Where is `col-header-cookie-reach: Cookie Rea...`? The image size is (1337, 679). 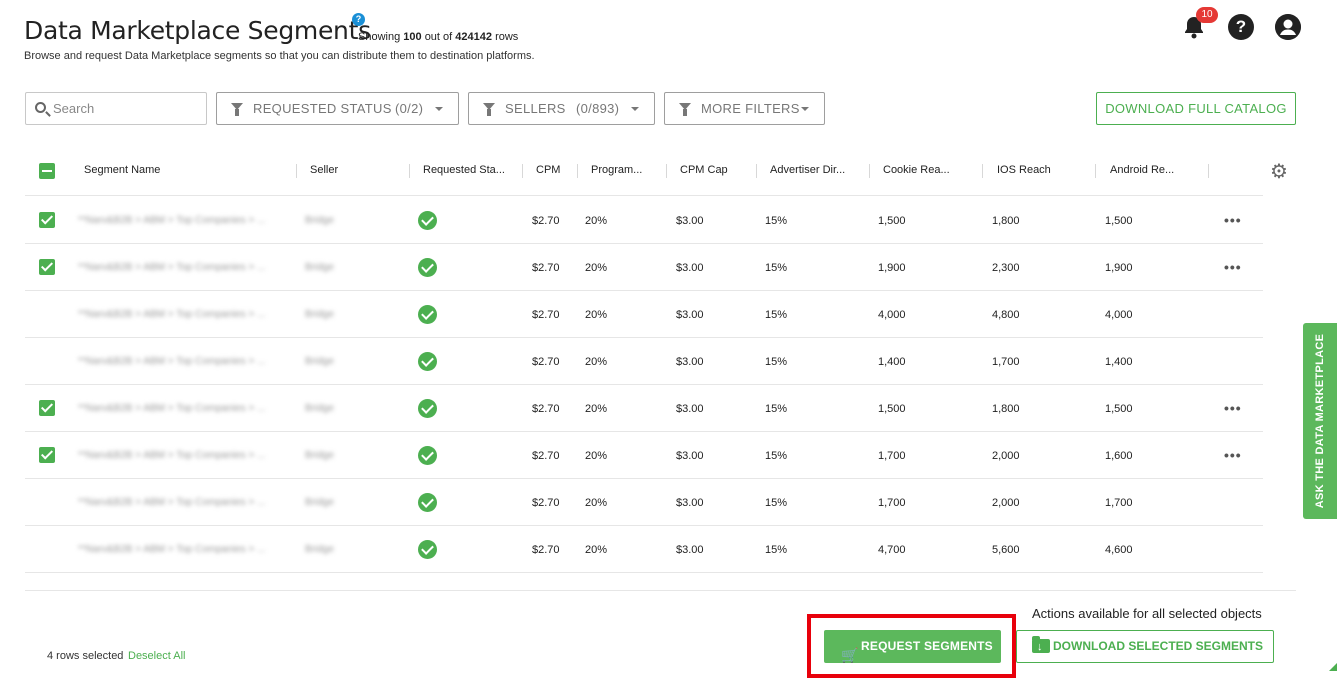
col-header-cookie-reach: Cookie Rea... is located at coordinates (916, 170).